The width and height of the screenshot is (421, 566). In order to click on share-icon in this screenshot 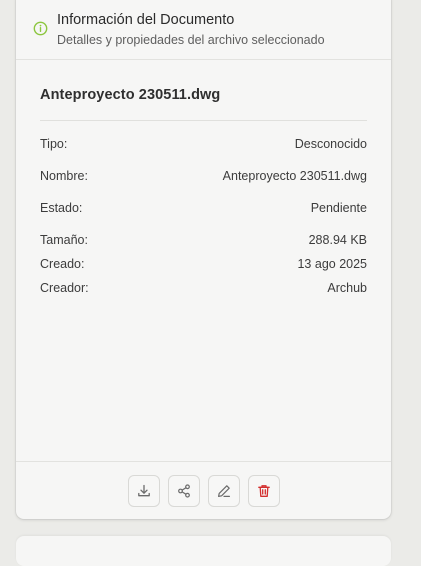, I will do `click(184, 491)`.